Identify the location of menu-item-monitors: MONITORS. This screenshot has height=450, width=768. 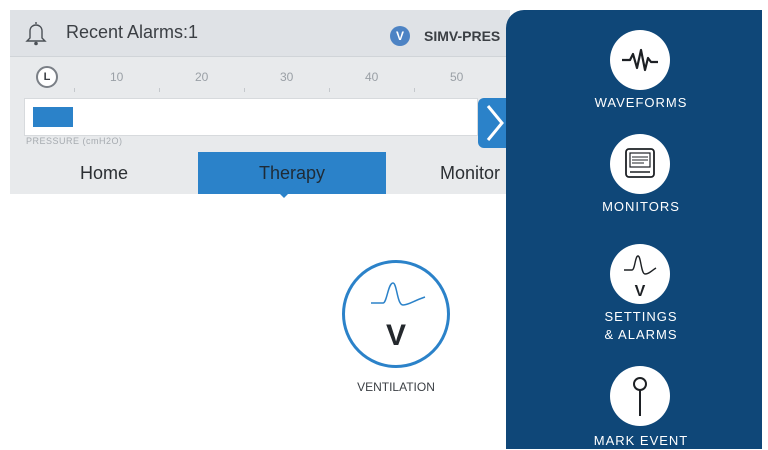
(634, 179).